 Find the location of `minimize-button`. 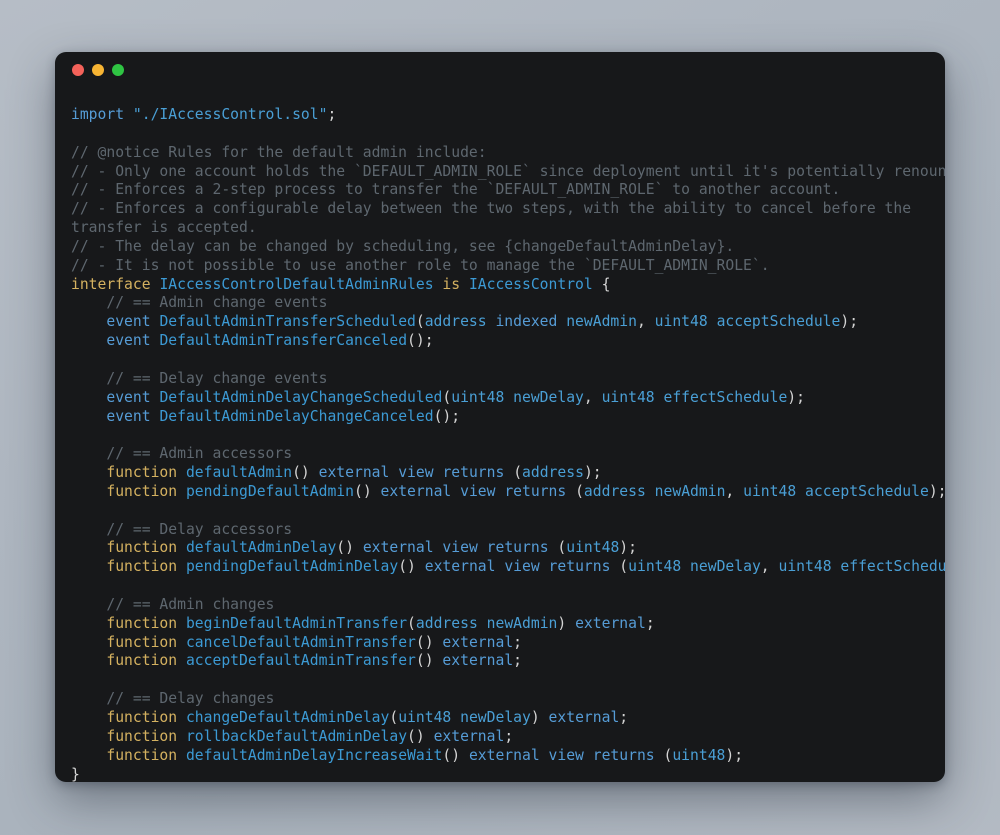

minimize-button is located at coordinates (98, 70).